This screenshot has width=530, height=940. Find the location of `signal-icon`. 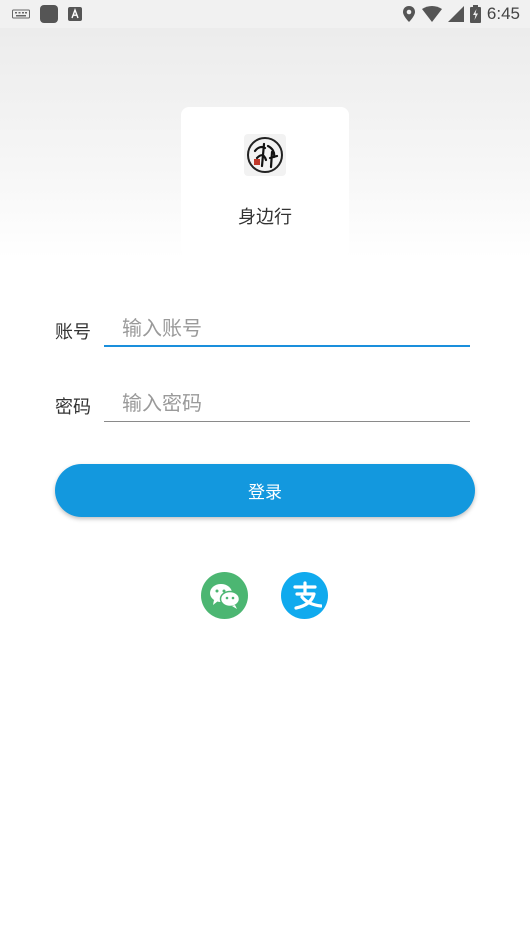

signal-icon is located at coordinates (455, 14).